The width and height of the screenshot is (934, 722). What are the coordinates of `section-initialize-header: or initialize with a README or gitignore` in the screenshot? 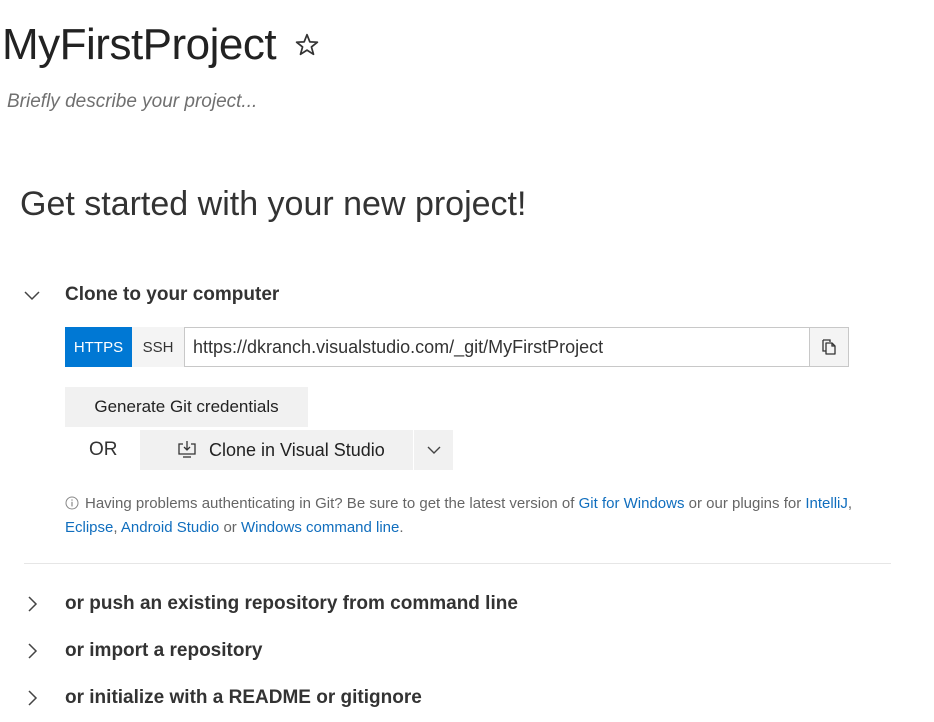 It's located at (222, 698).